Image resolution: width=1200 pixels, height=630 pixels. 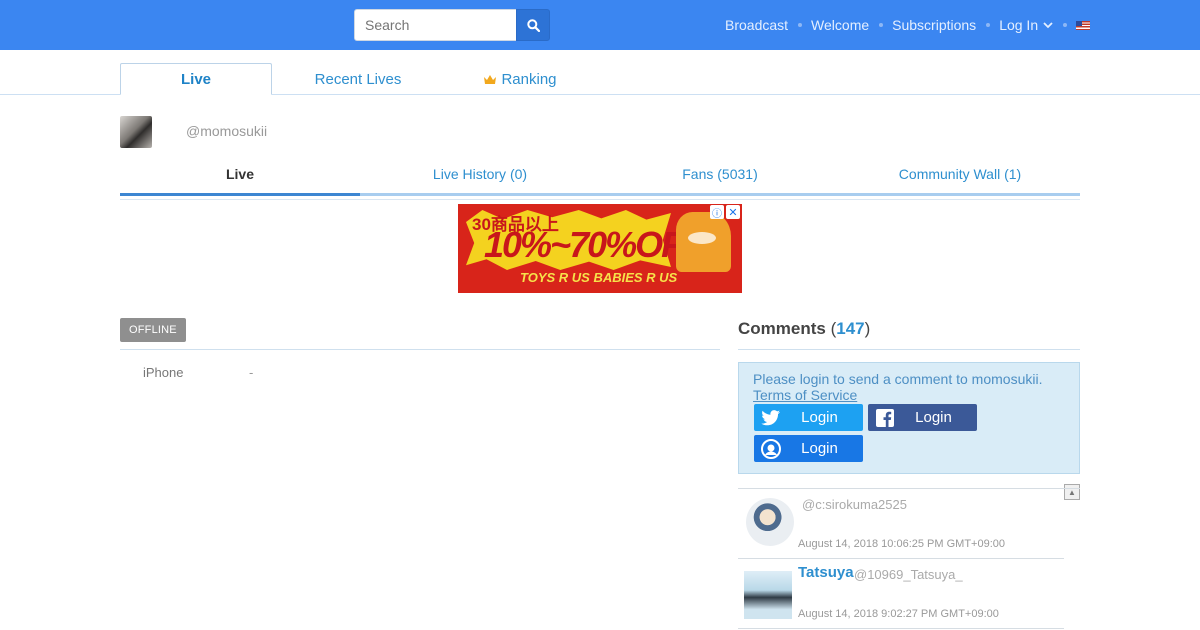 I want to click on top-navbar: Broadcast Welcome Subscriptions Log In, so click(x=600, y=25).